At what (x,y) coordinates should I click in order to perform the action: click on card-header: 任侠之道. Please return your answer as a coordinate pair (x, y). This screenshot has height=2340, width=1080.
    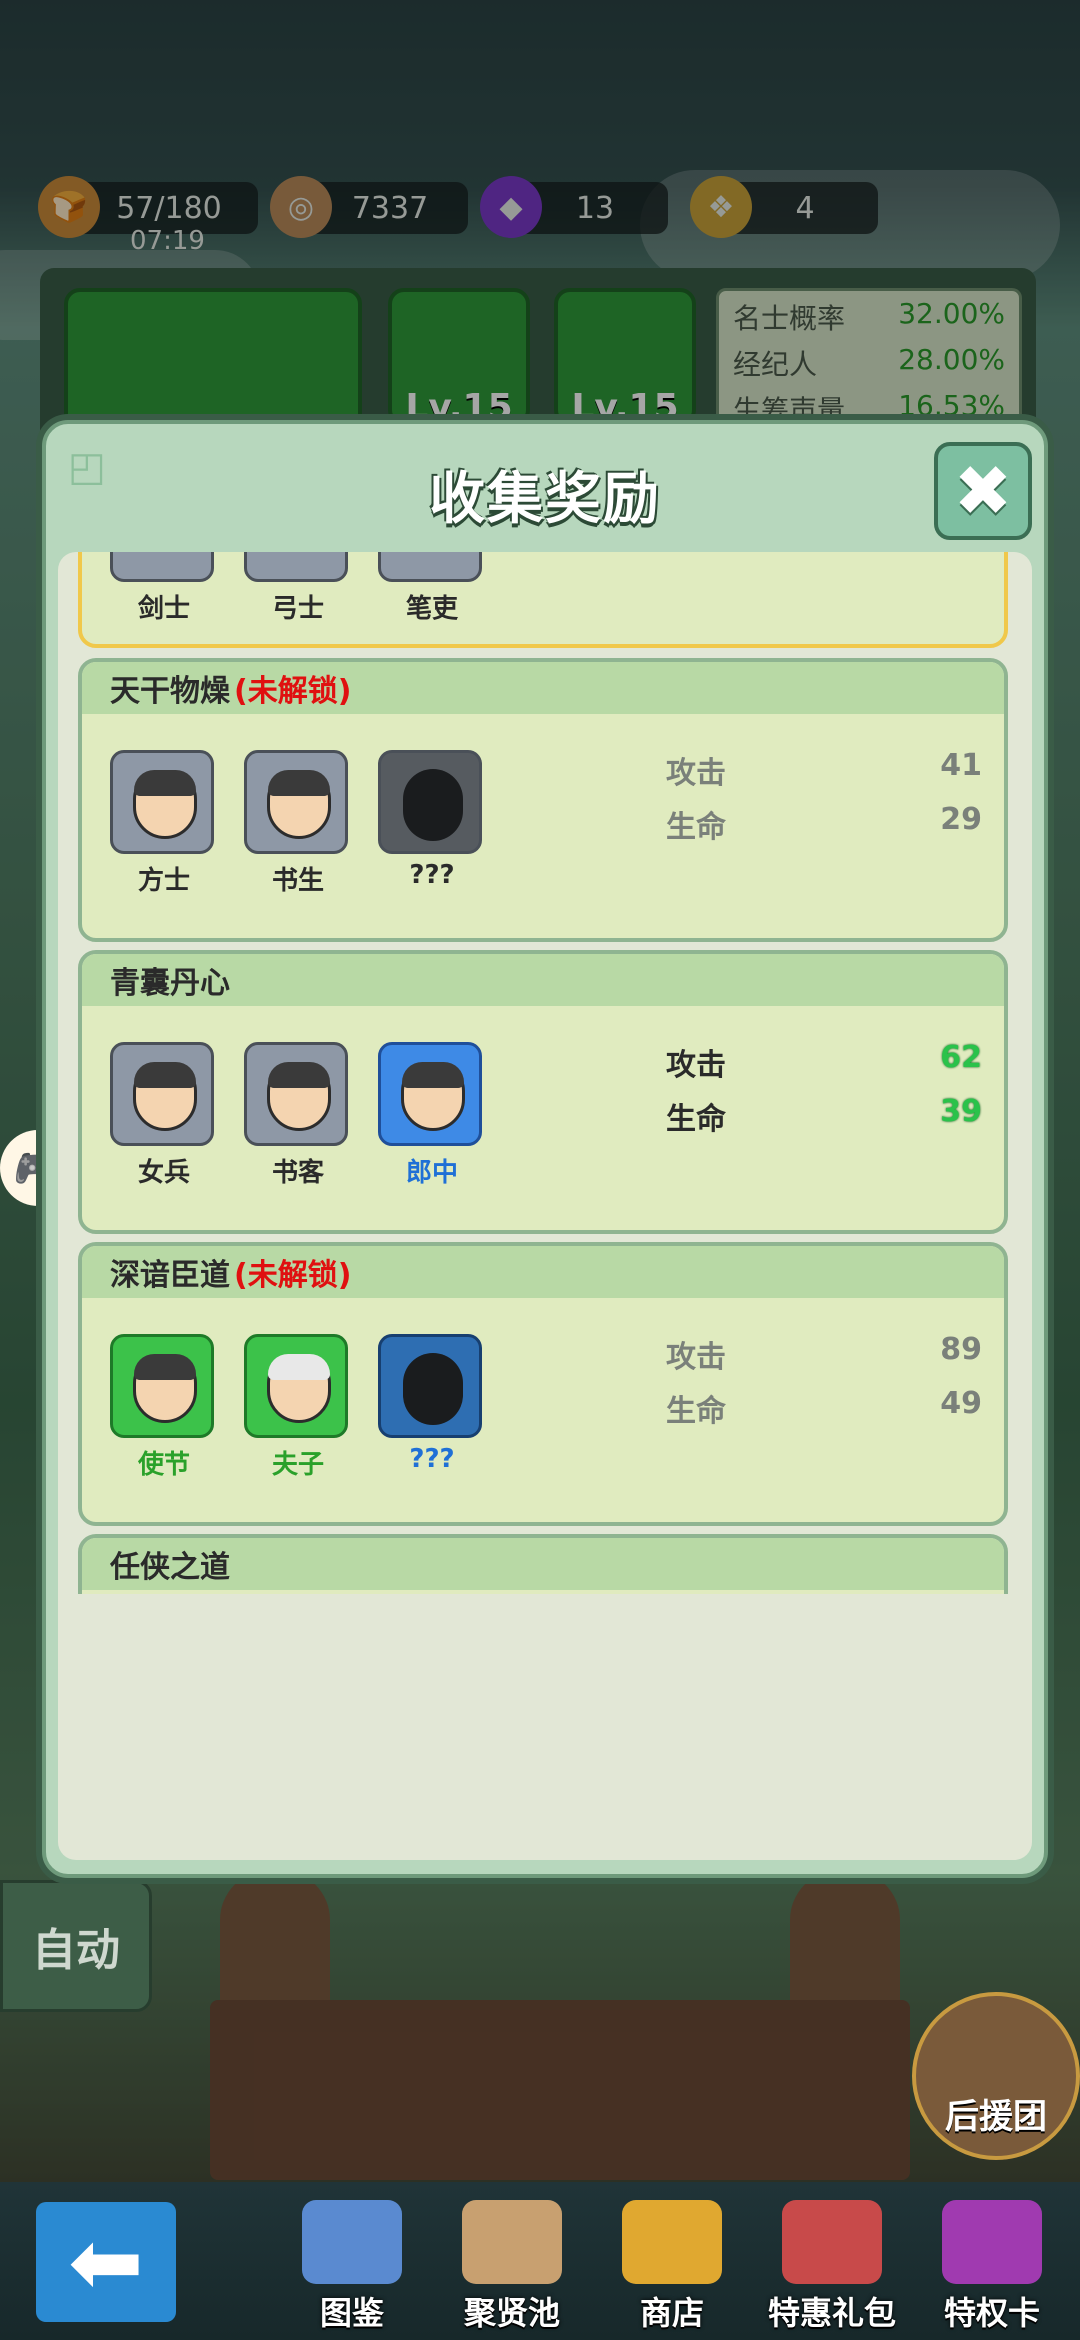
    Looking at the image, I should click on (543, 1564).